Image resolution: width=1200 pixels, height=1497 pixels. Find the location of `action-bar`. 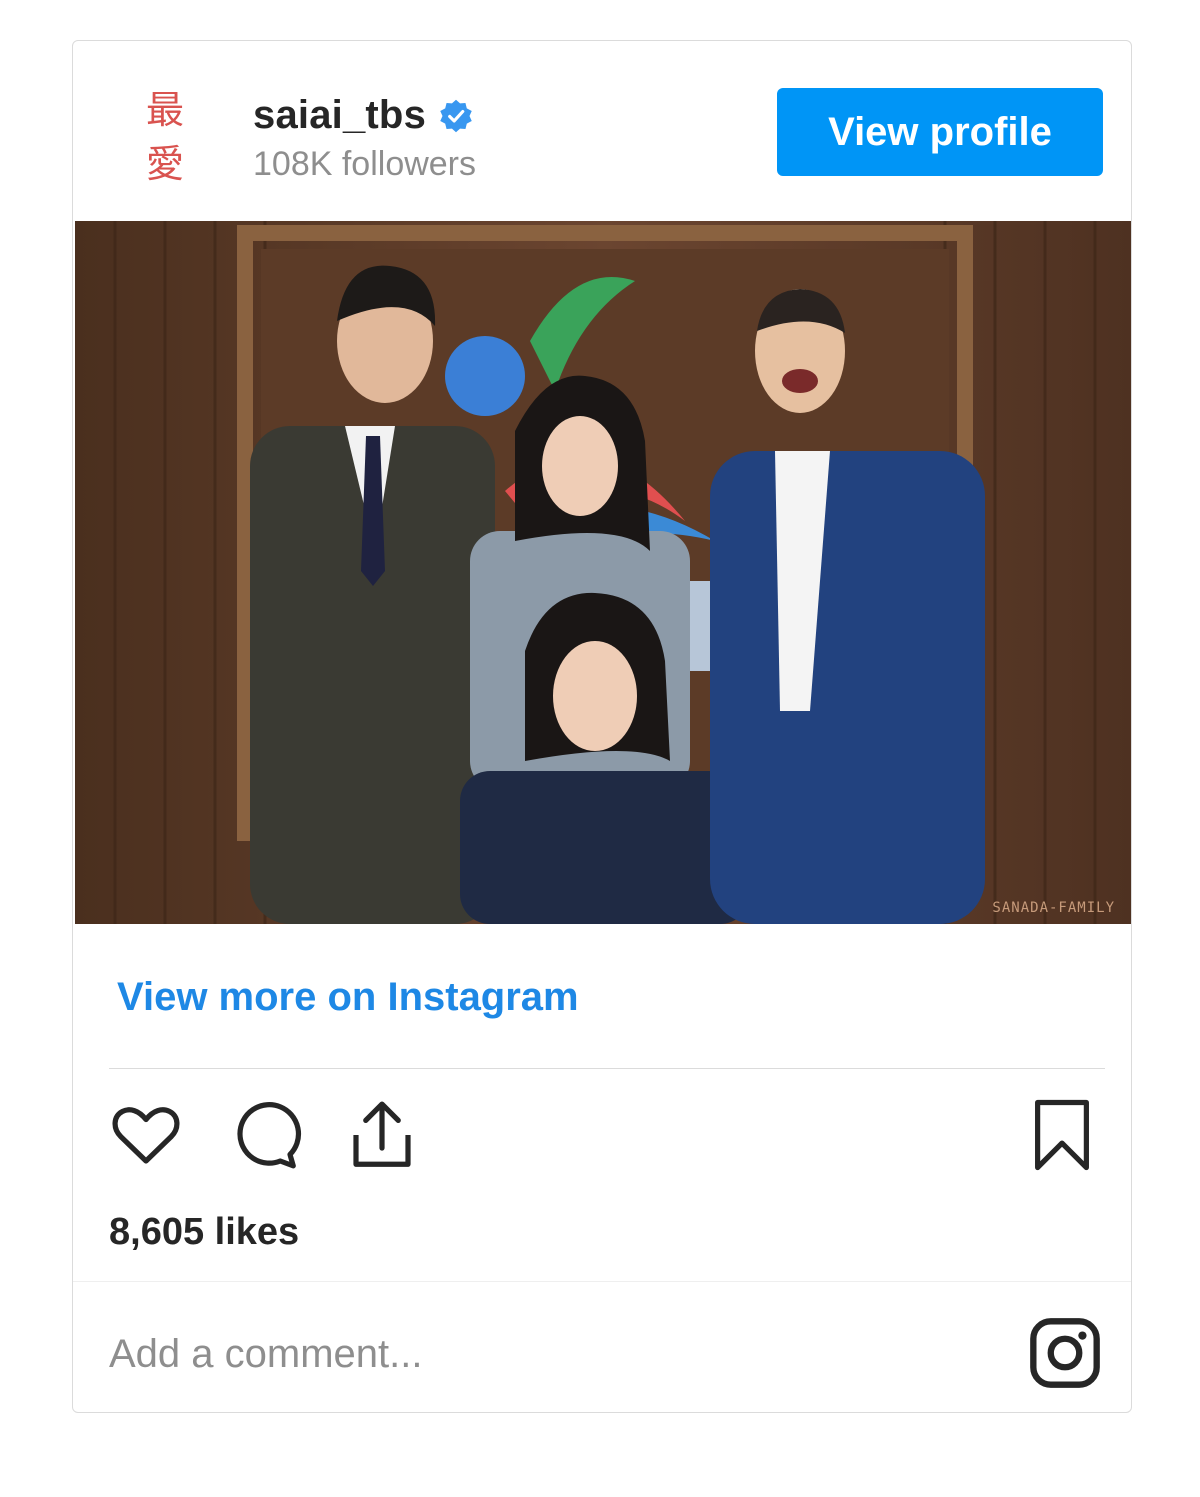

action-bar is located at coordinates (607, 1136).